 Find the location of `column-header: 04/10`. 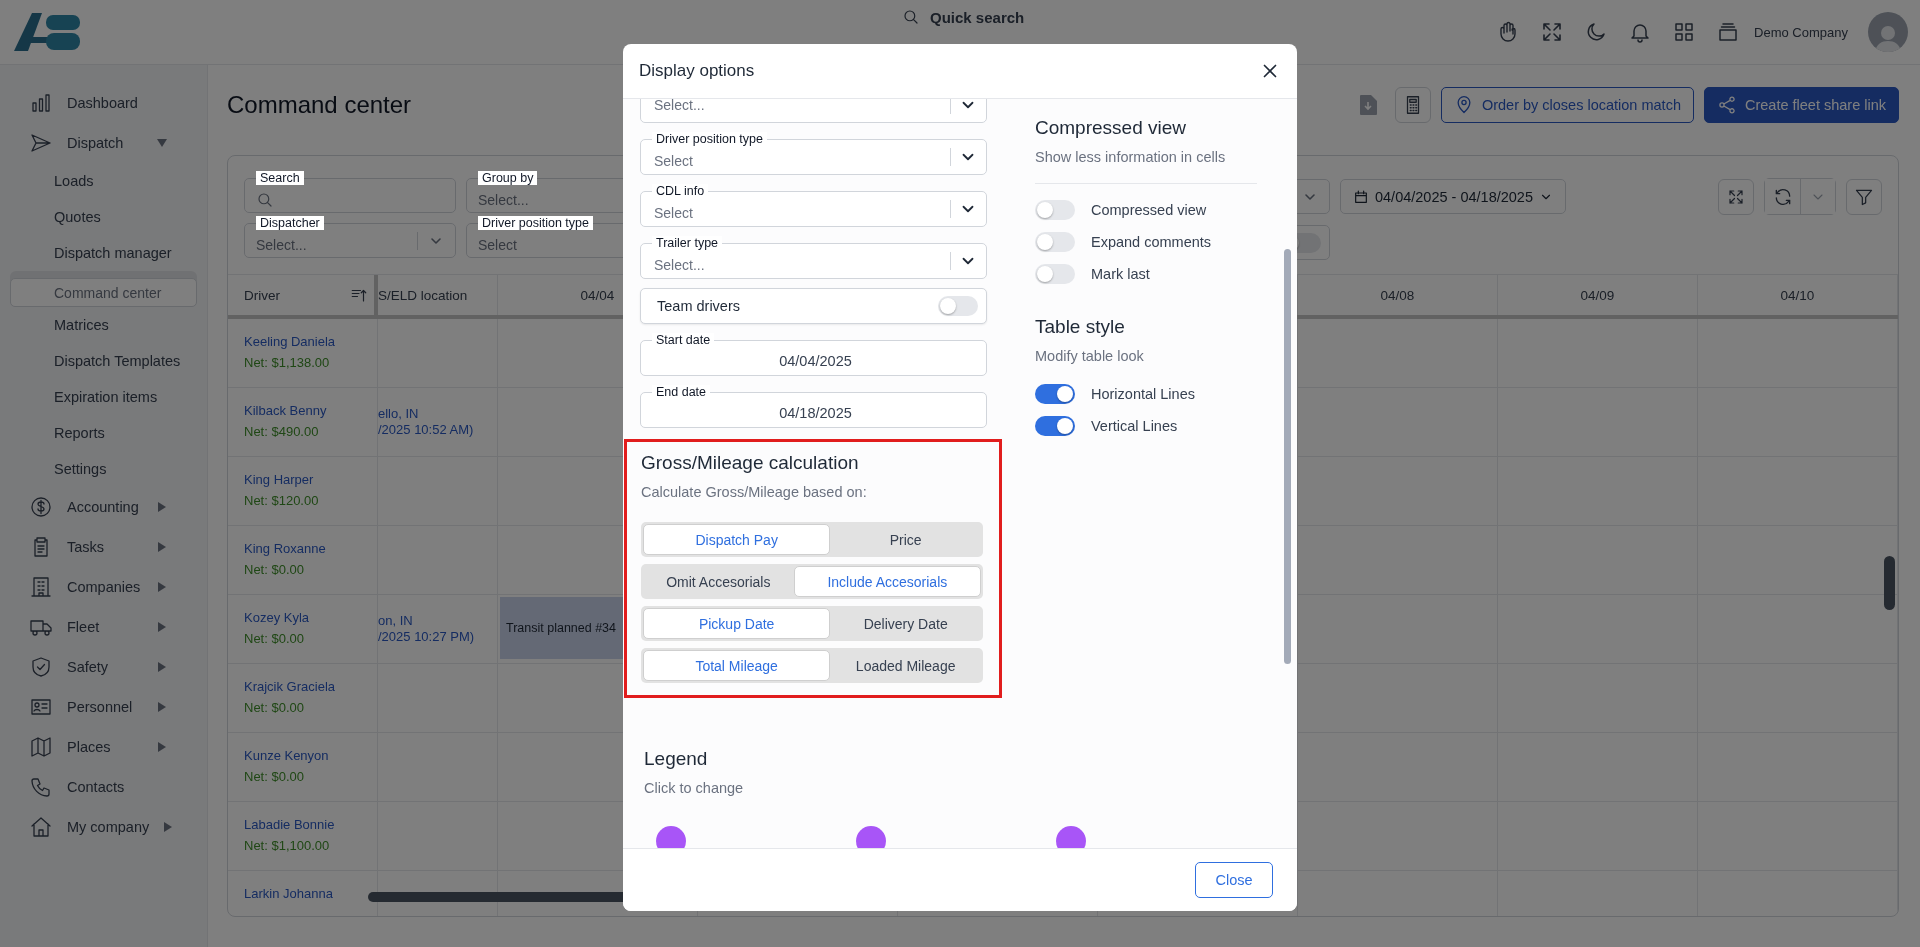

column-header: 04/10 is located at coordinates (1798, 295).